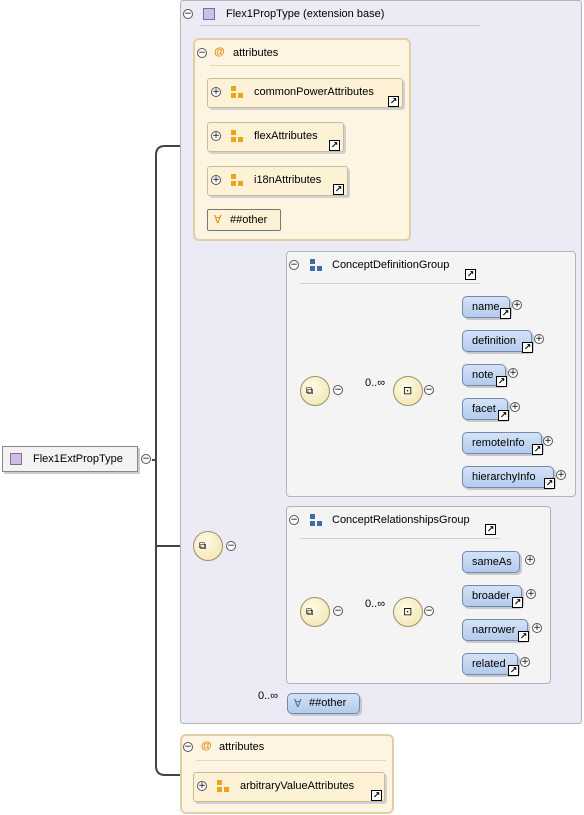  What do you see at coordinates (391, 265) in the screenshot?
I see `group-title: ConceptDefinitionGroup` at bounding box center [391, 265].